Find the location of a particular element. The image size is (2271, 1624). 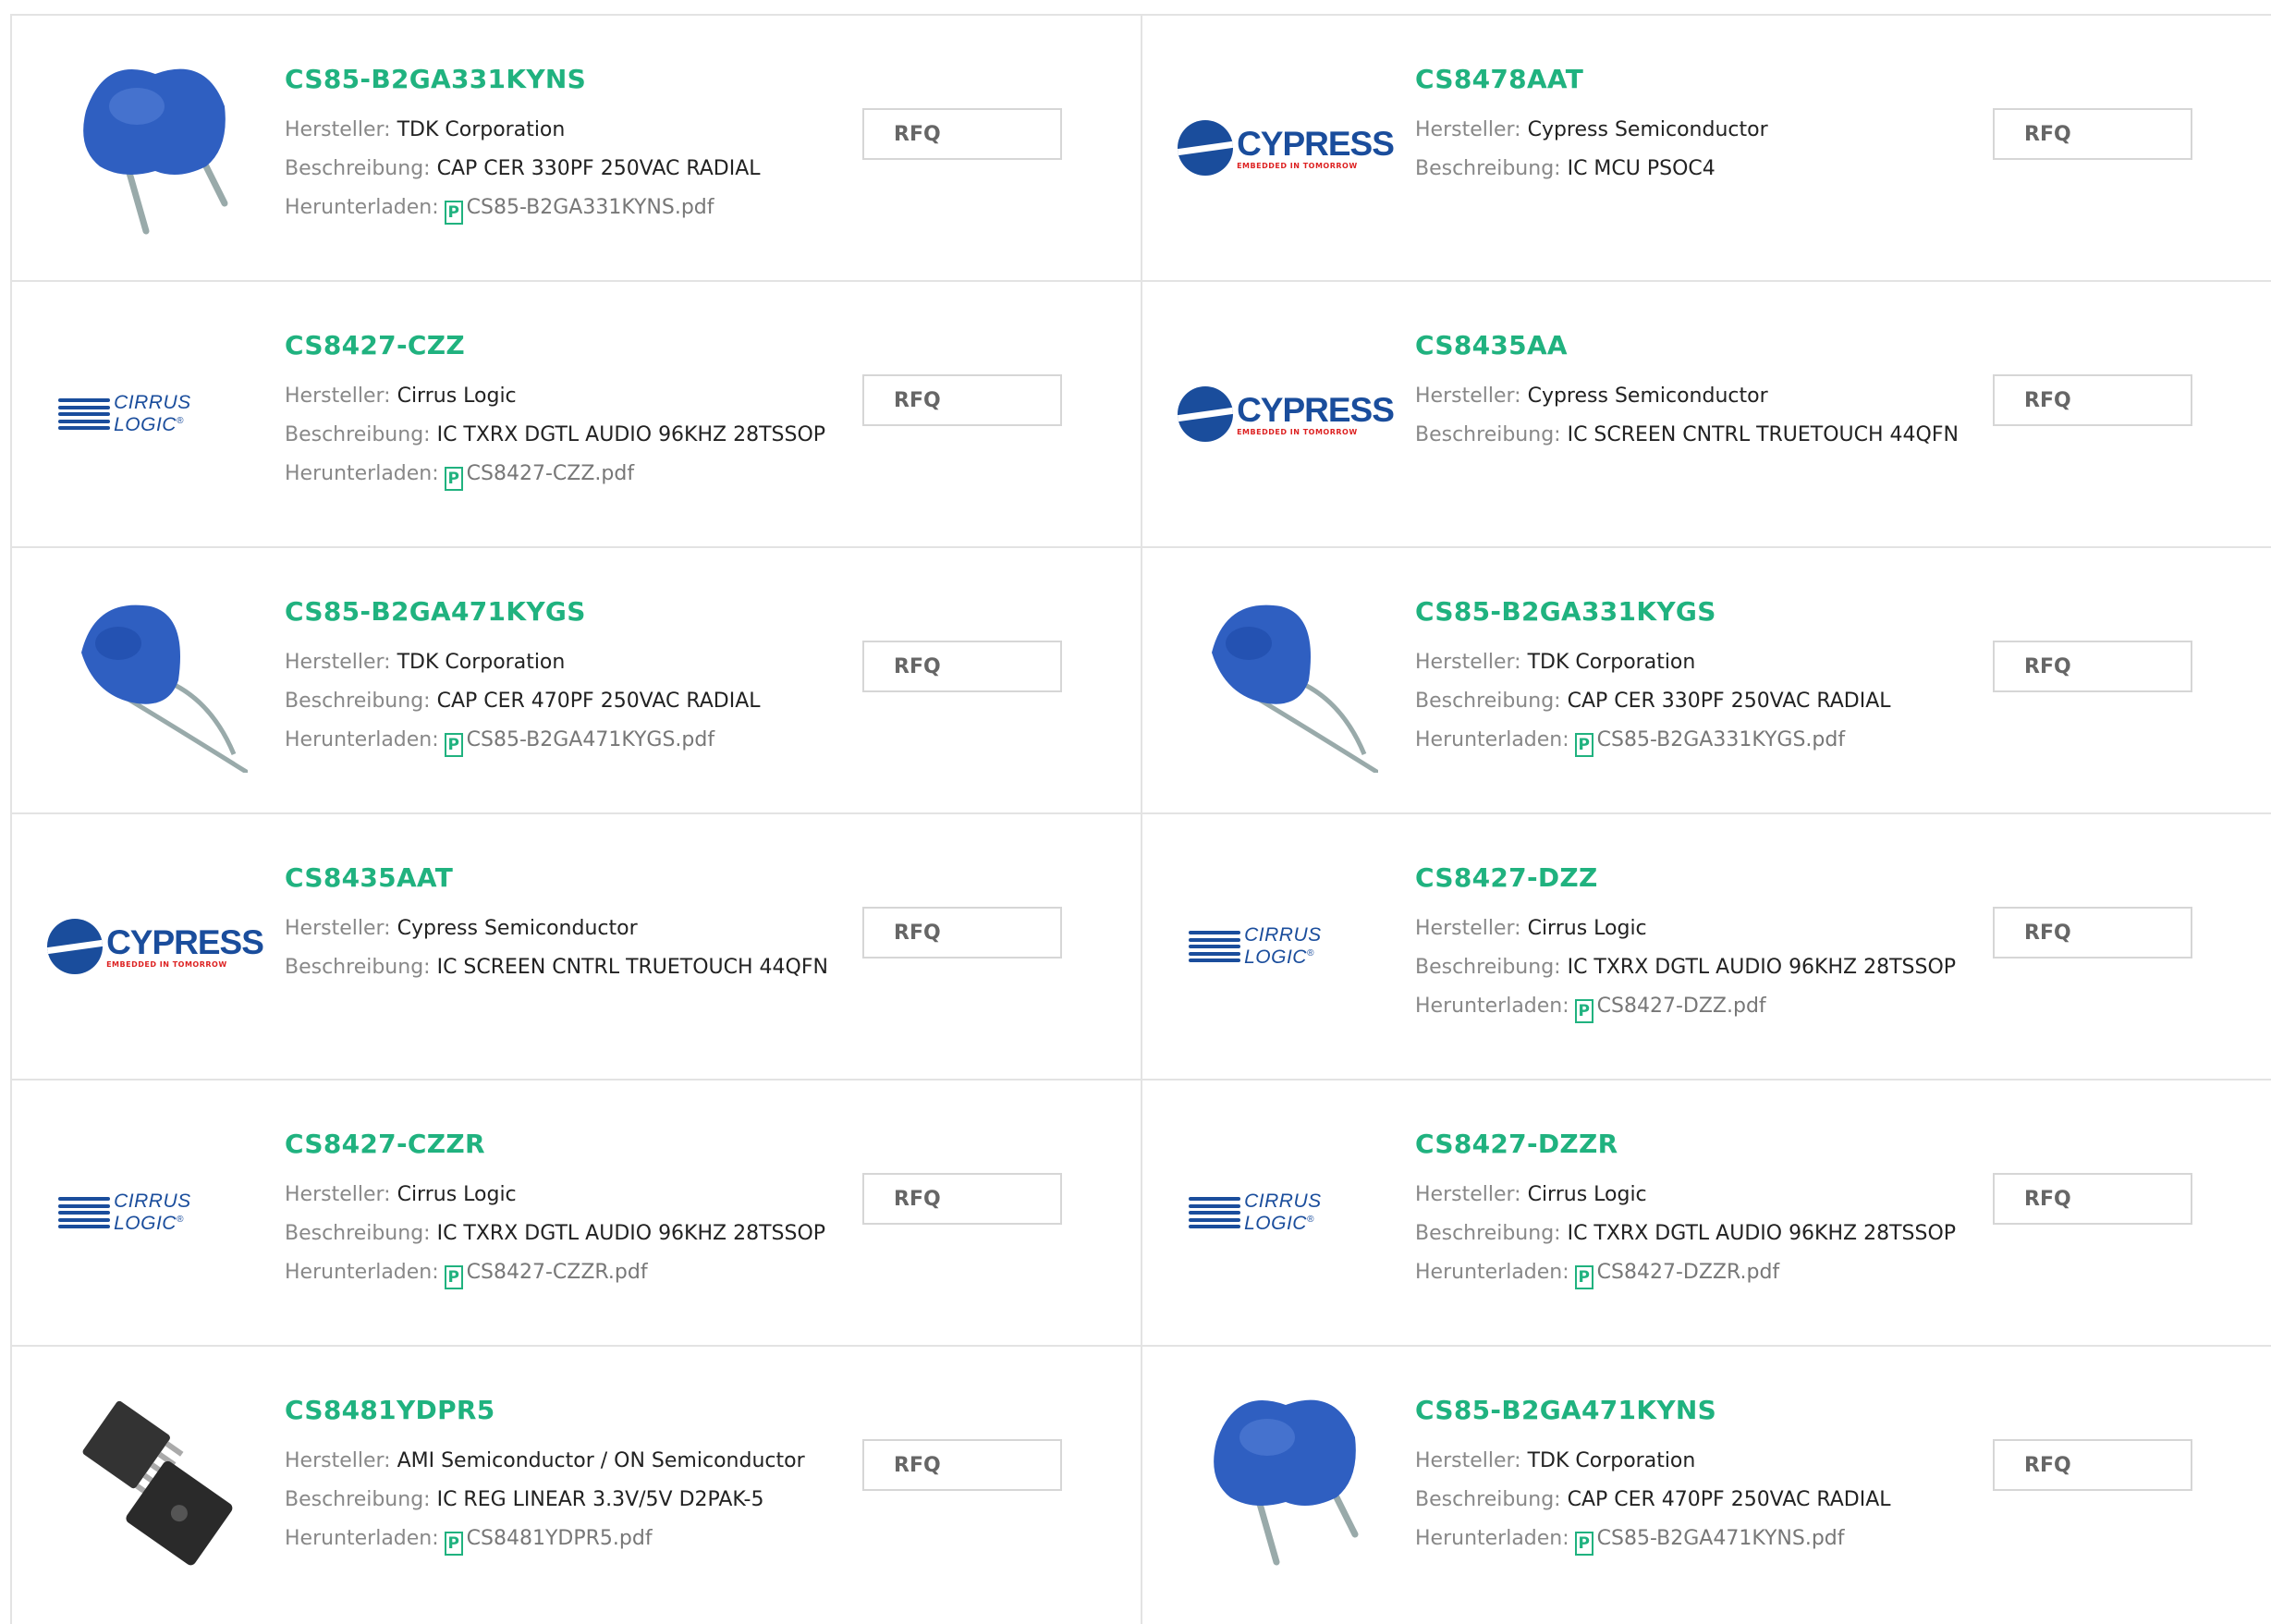

download-line: Herunterladen: P CS8427-CZZ.pdf is located at coordinates (555, 474).